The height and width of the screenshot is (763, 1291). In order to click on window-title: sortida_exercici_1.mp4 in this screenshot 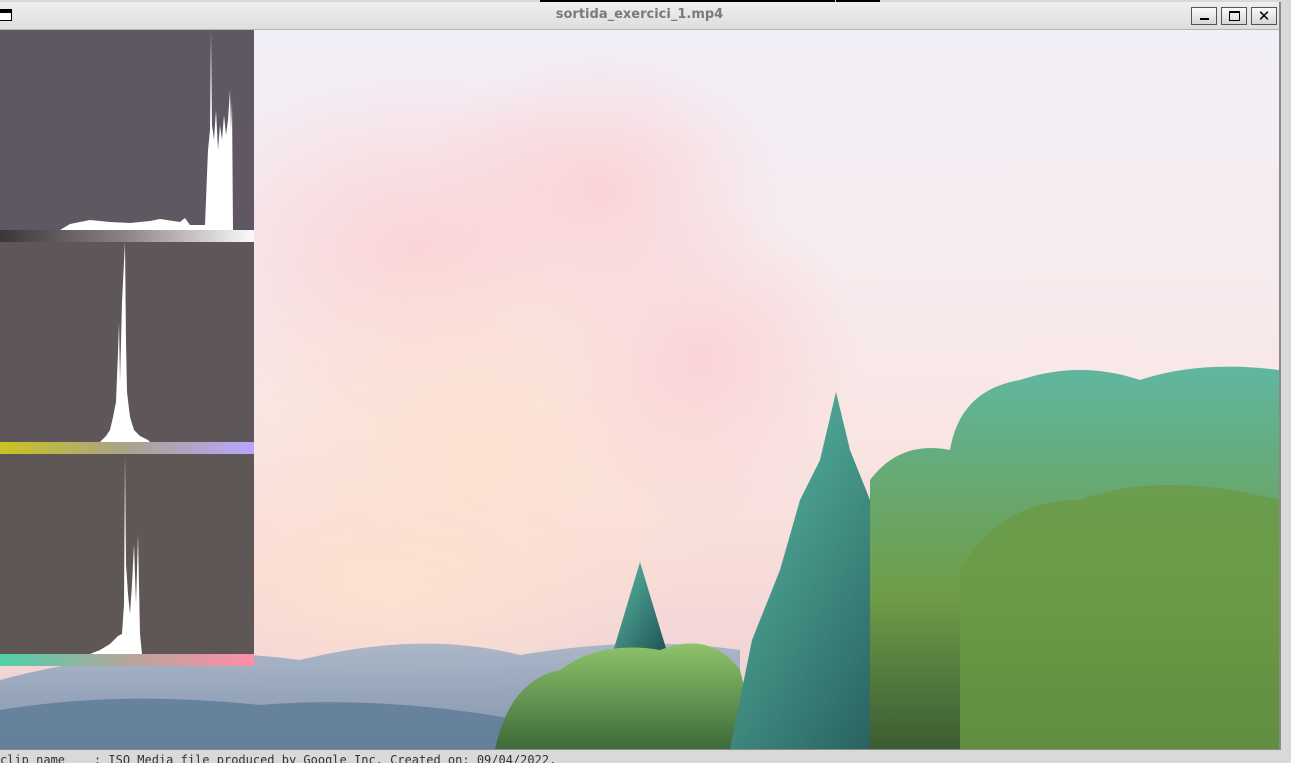, I will do `click(639, 14)`.